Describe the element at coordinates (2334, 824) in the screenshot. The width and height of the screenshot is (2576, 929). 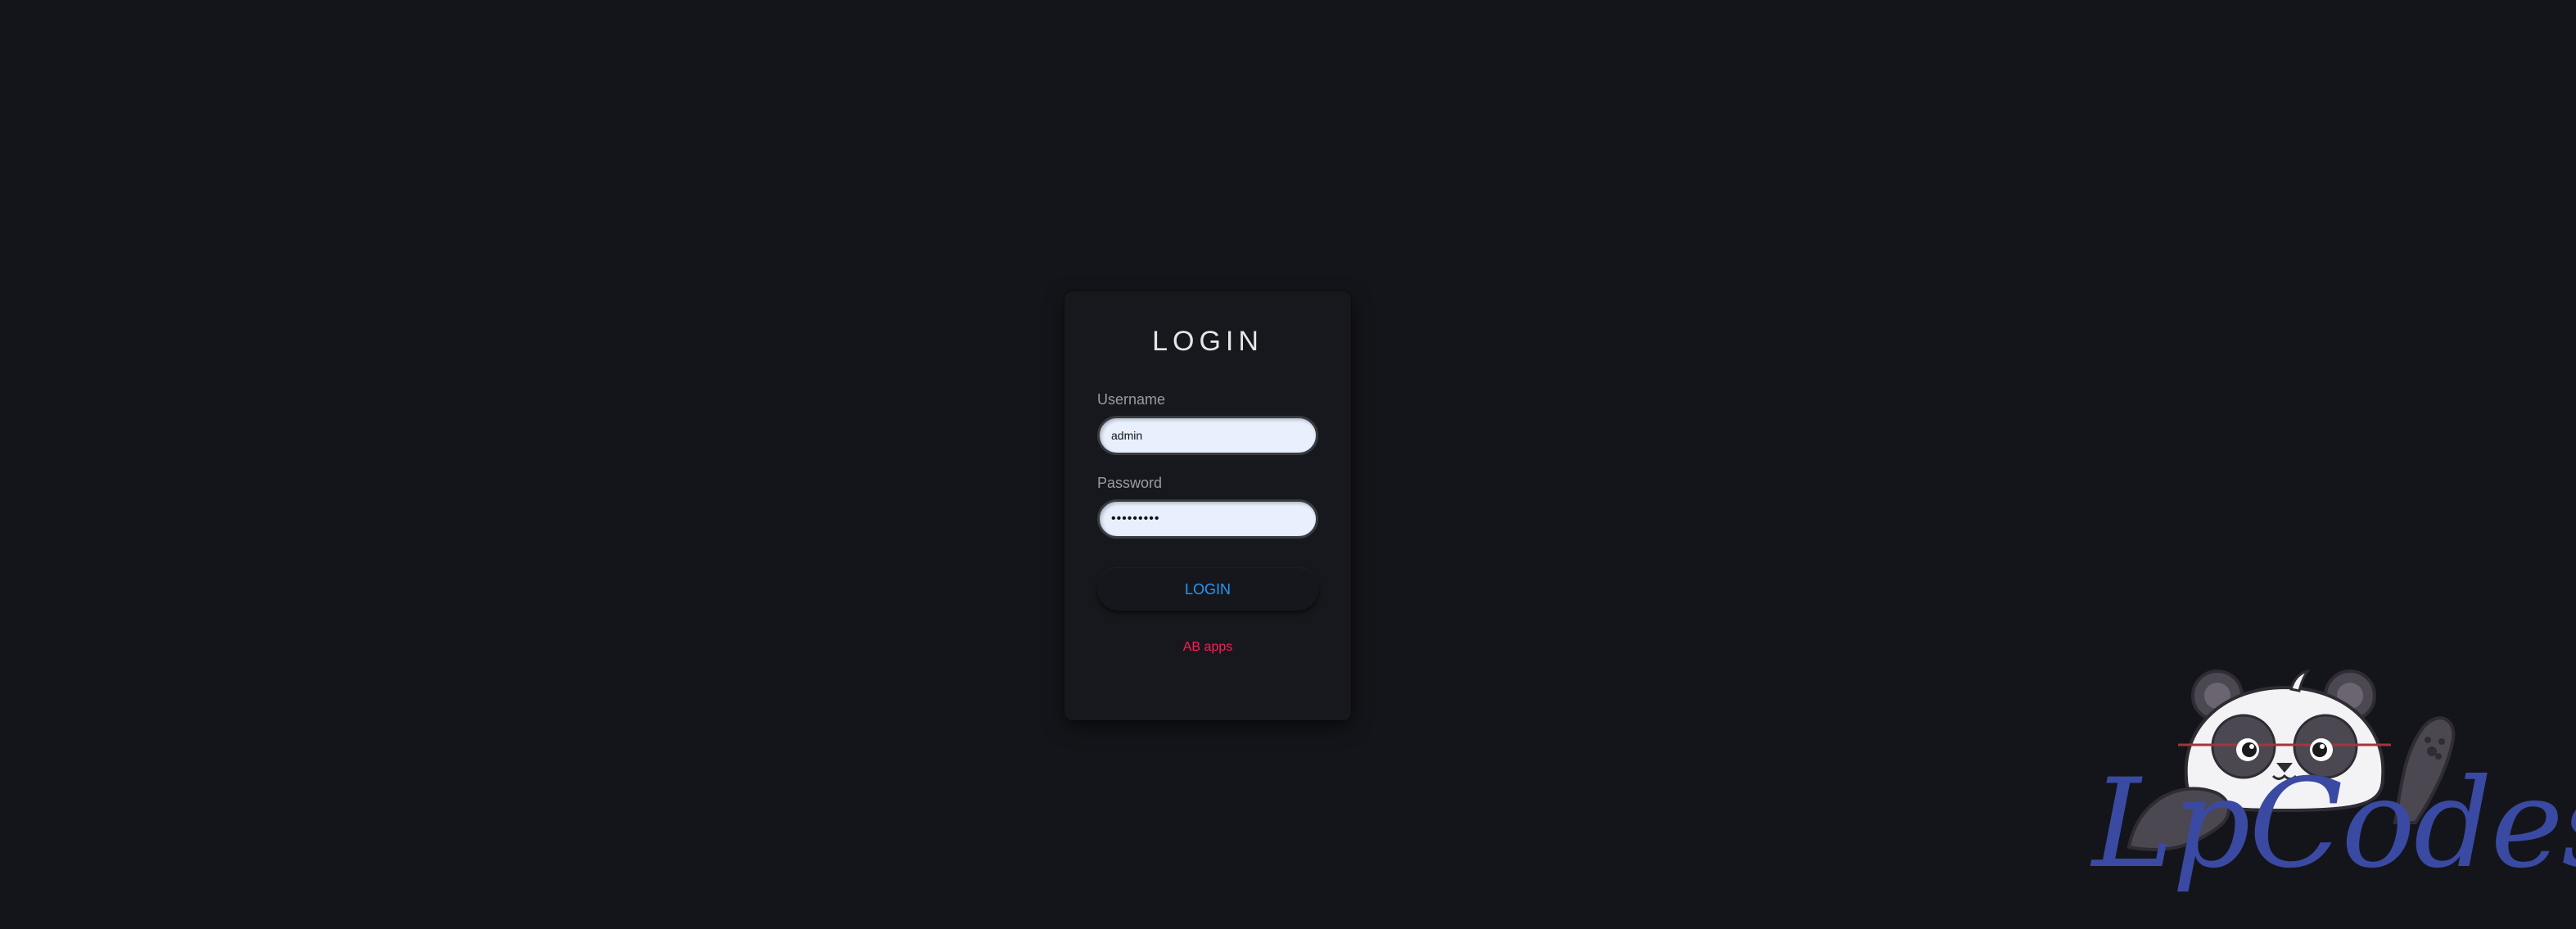
I see `brand-logo-text: LpCodes` at that location.